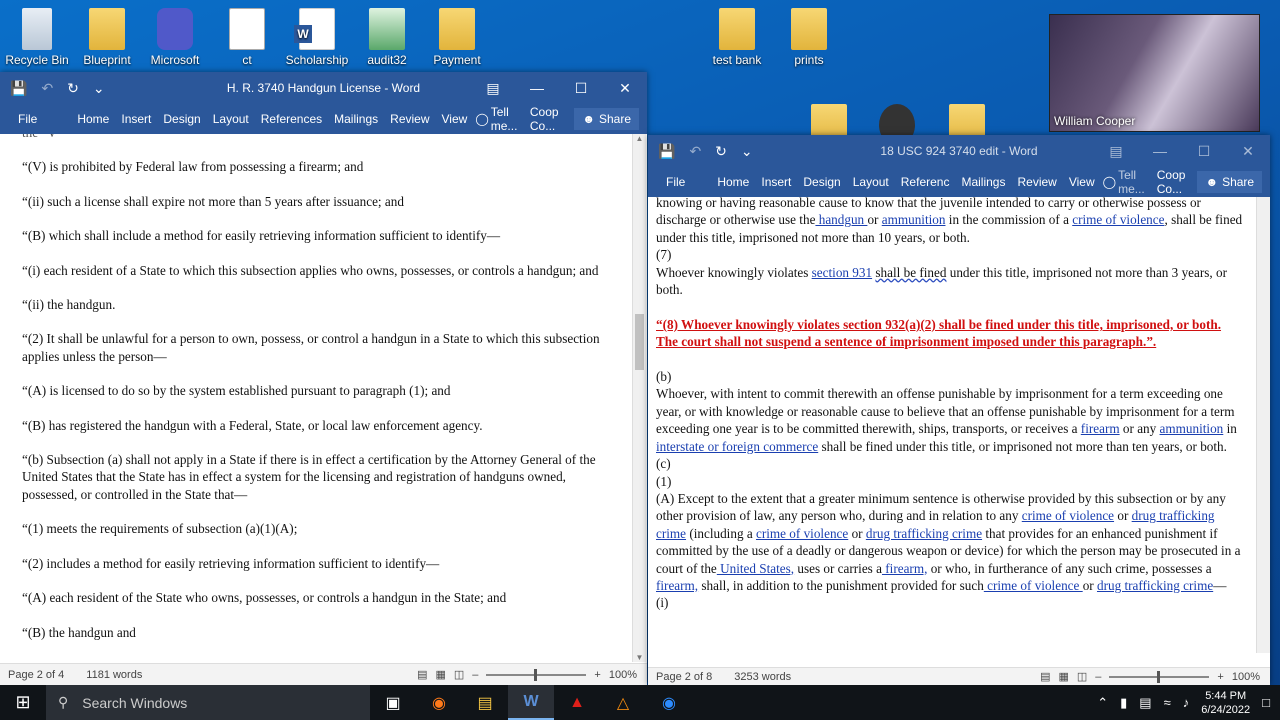 The image size is (1280, 720). What do you see at coordinates (1225, 703) in the screenshot?
I see `clock: 5:44 PM 6/24/2022` at bounding box center [1225, 703].